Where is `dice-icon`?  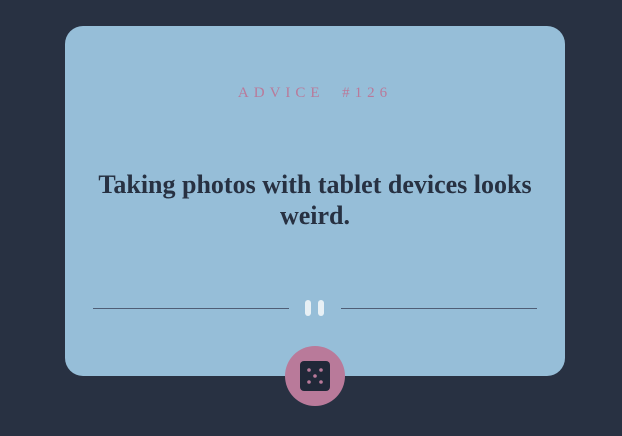 dice-icon is located at coordinates (315, 376).